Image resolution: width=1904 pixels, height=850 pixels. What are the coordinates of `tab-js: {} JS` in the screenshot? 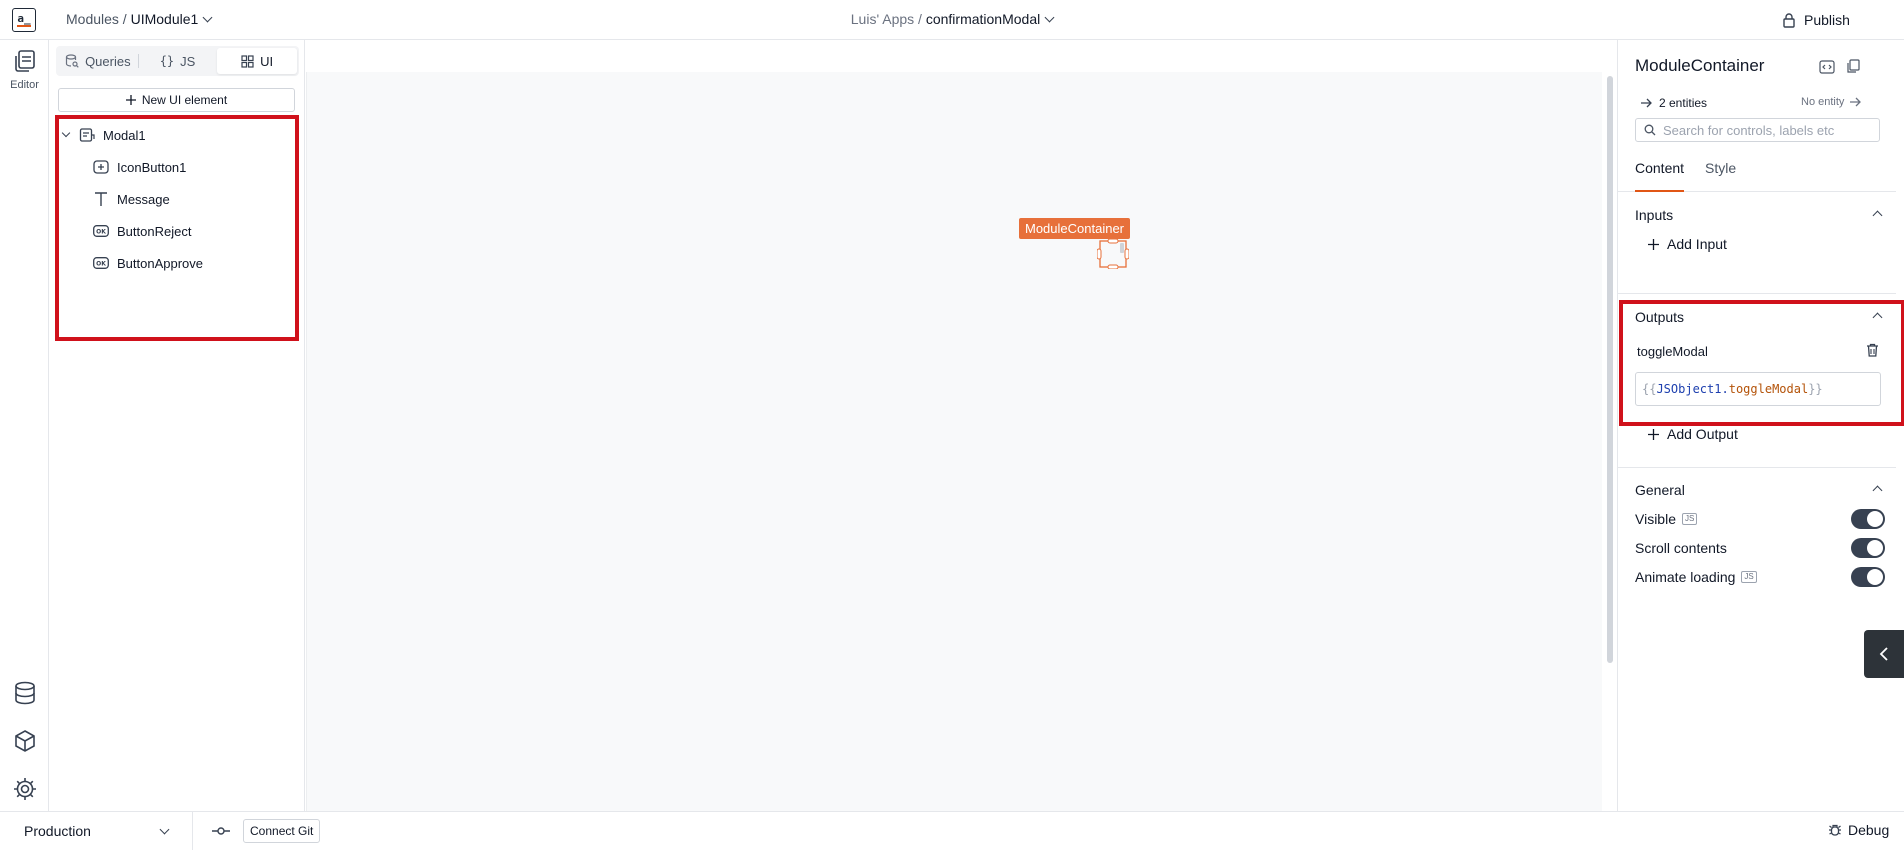 It's located at (177, 61).